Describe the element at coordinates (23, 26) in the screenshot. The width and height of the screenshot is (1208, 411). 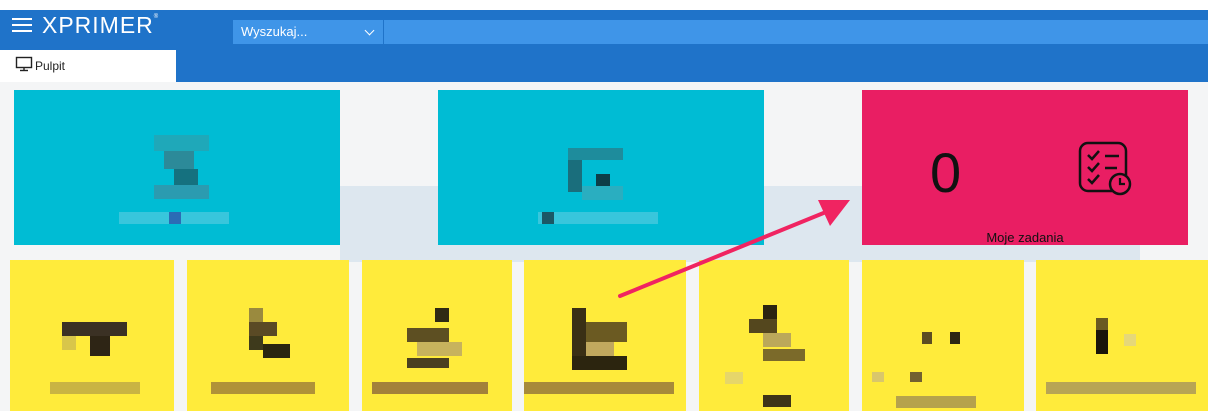
I see `hamburger-menu-icon` at that location.